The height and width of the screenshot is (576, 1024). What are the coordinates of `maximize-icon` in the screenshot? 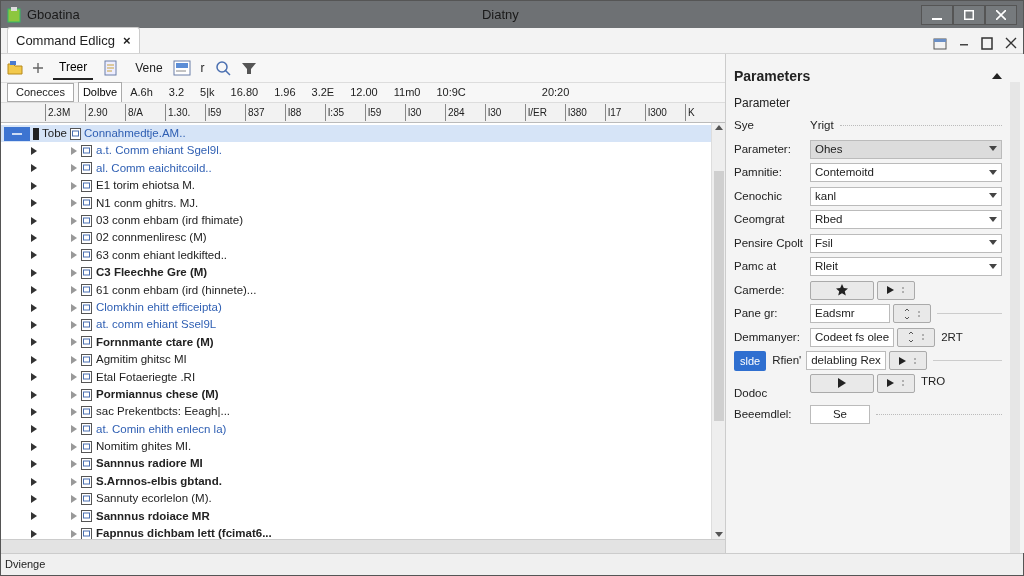 It's located at (987, 43).